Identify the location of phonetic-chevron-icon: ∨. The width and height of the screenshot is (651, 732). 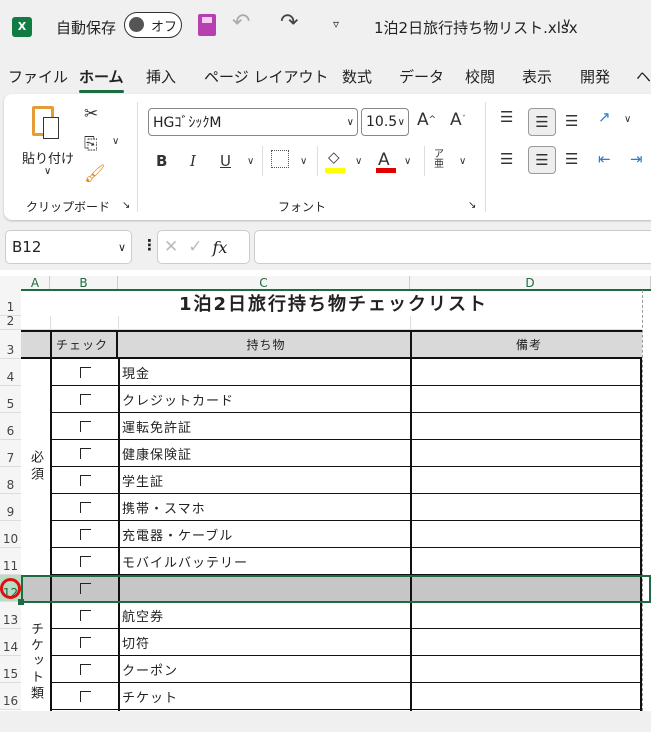
(462, 161).